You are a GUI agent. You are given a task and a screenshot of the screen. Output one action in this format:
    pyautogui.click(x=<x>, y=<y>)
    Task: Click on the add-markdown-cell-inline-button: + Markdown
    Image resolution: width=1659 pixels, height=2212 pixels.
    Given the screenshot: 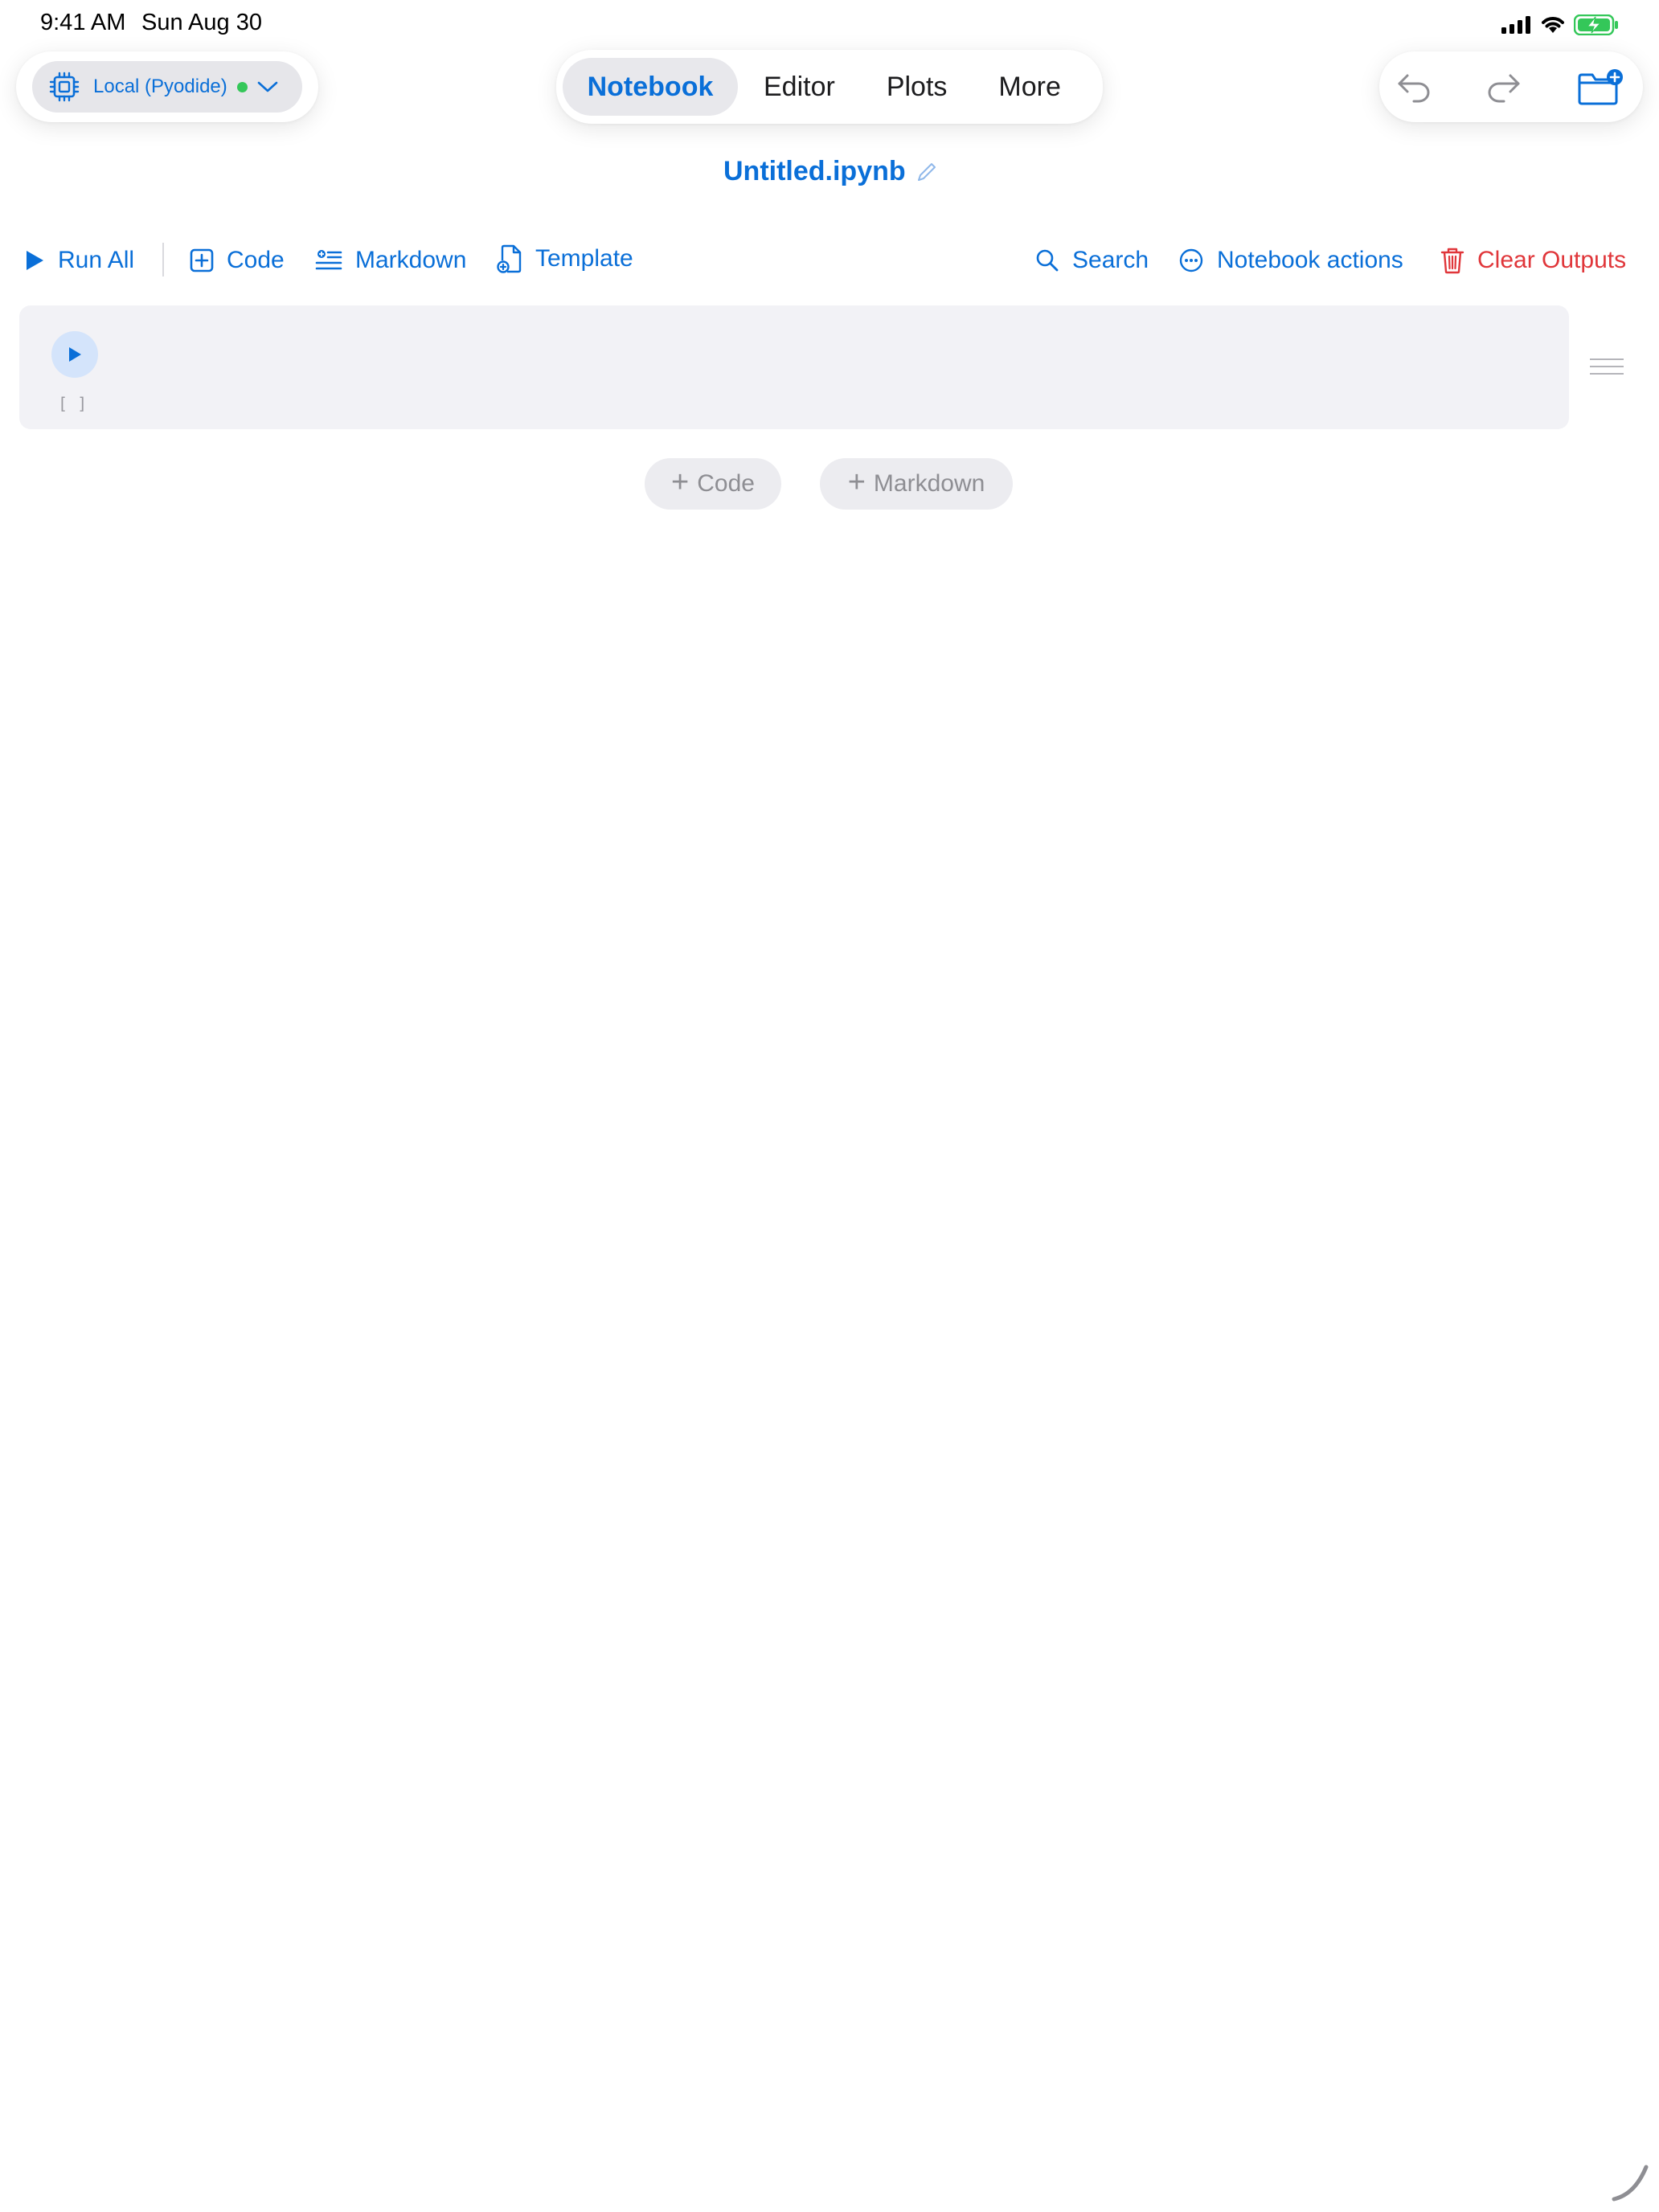 What is the action you would take?
    pyautogui.click(x=916, y=484)
    